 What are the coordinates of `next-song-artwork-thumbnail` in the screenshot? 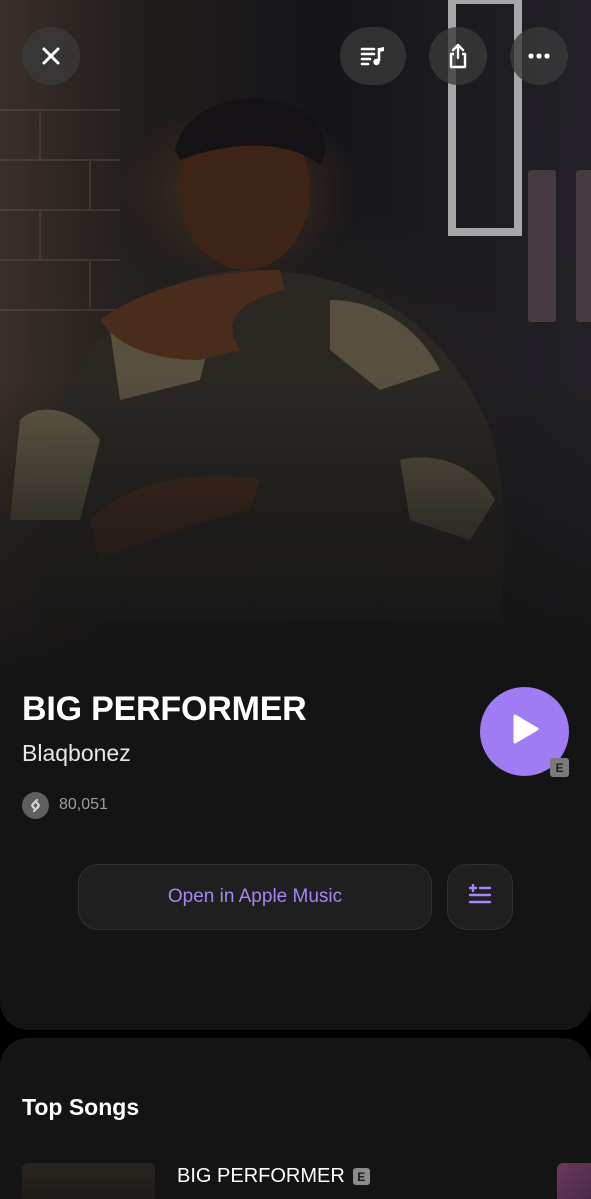 It's located at (574, 1181).